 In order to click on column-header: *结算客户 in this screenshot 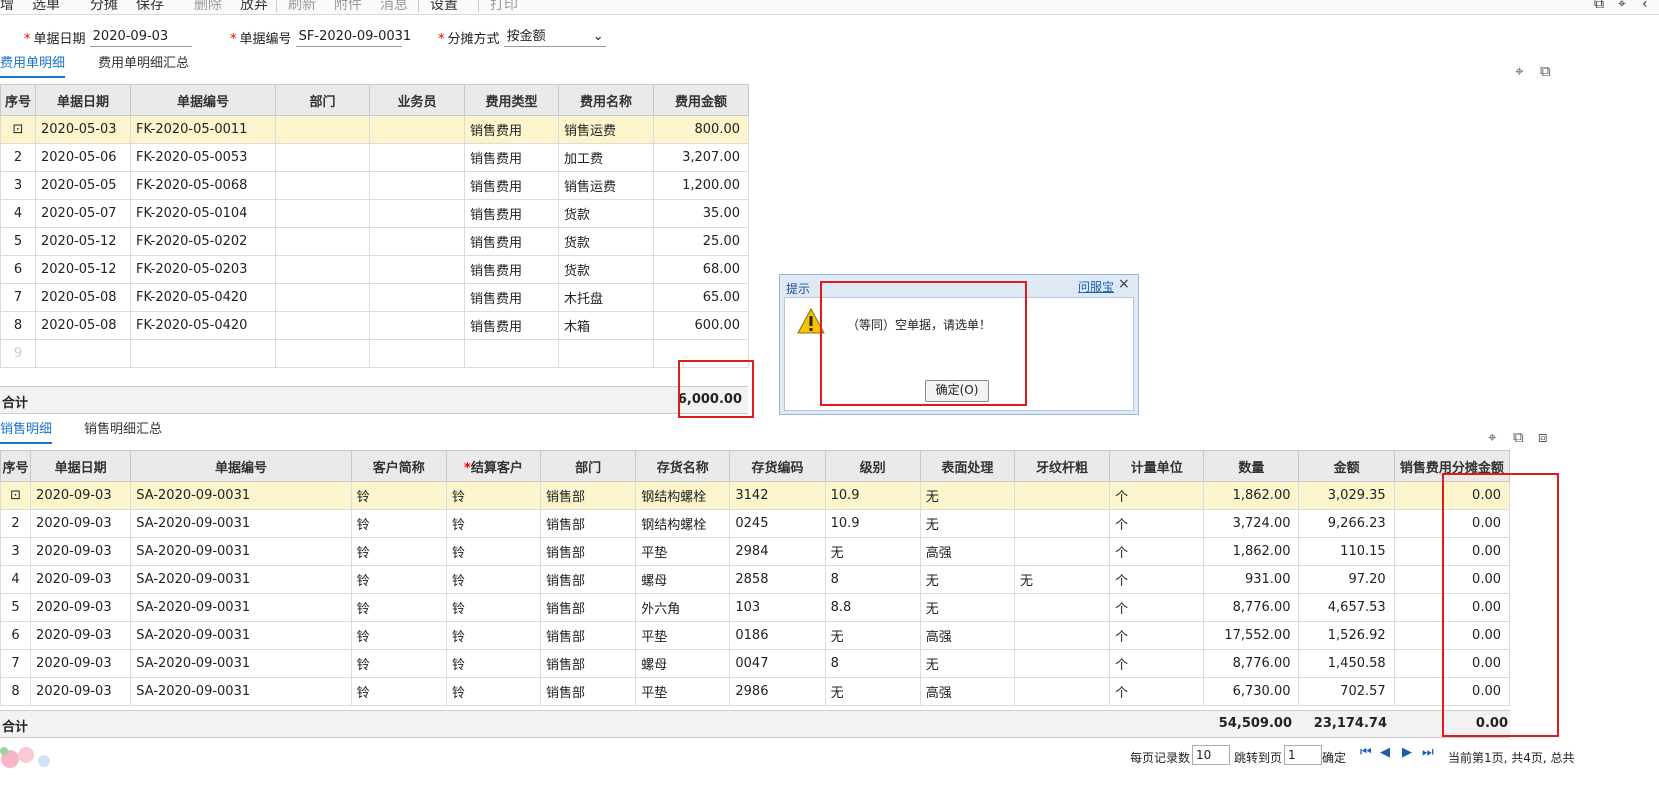, I will do `click(493, 466)`.